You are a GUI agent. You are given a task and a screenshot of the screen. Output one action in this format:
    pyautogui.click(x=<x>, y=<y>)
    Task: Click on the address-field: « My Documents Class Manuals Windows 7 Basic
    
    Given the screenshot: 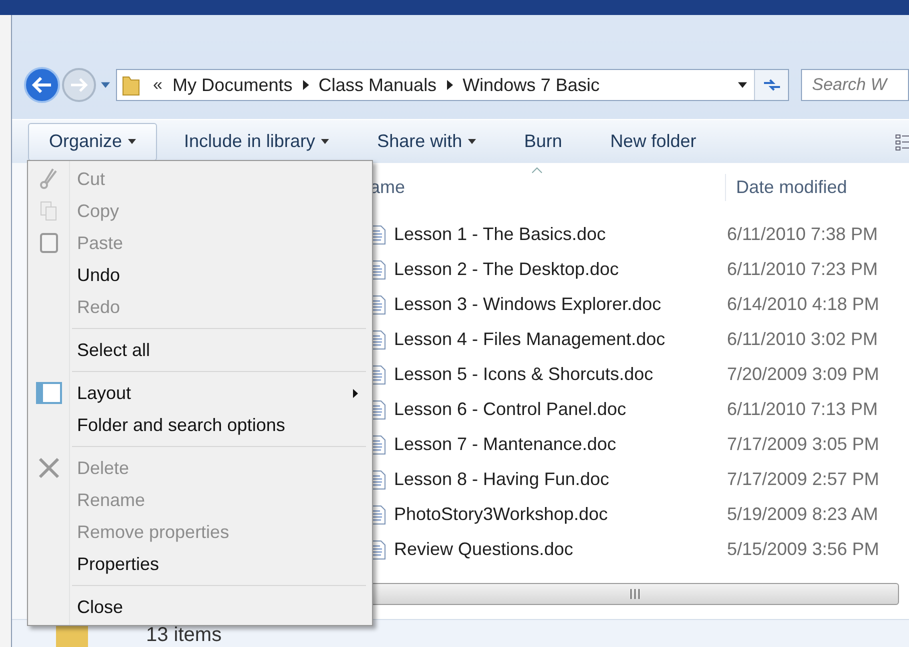 What is the action you would take?
    pyautogui.click(x=452, y=85)
    